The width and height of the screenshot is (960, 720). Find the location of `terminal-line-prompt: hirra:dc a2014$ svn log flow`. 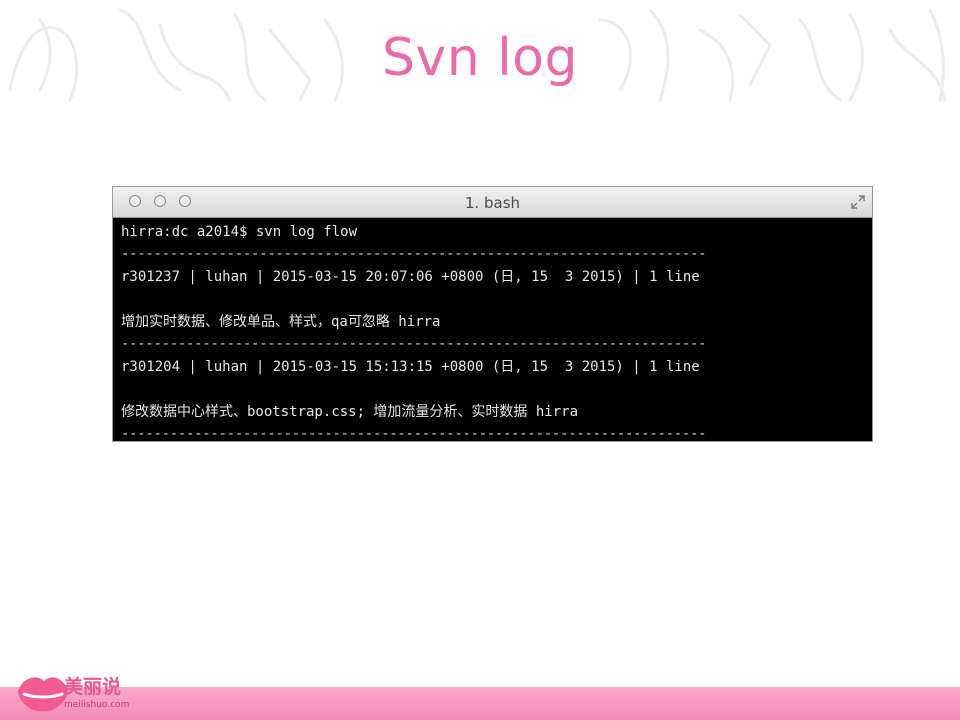

terminal-line-prompt: hirra:dc a2014$ svn log flow is located at coordinates (239, 232).